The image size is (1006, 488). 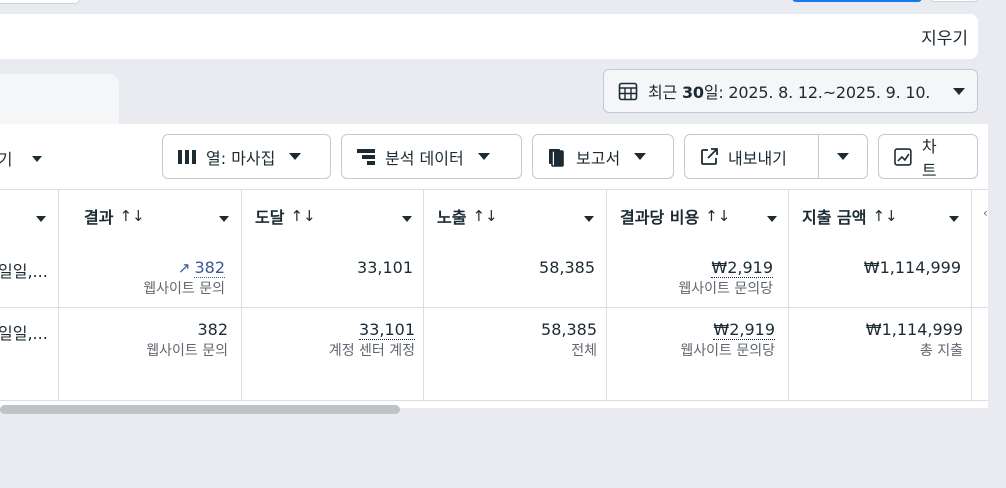 What do you see at coordinates (187, 339) in the screenshot?
I see `table-cell-results: 382 웹사이트 문의` at bounding box center [187, 339].